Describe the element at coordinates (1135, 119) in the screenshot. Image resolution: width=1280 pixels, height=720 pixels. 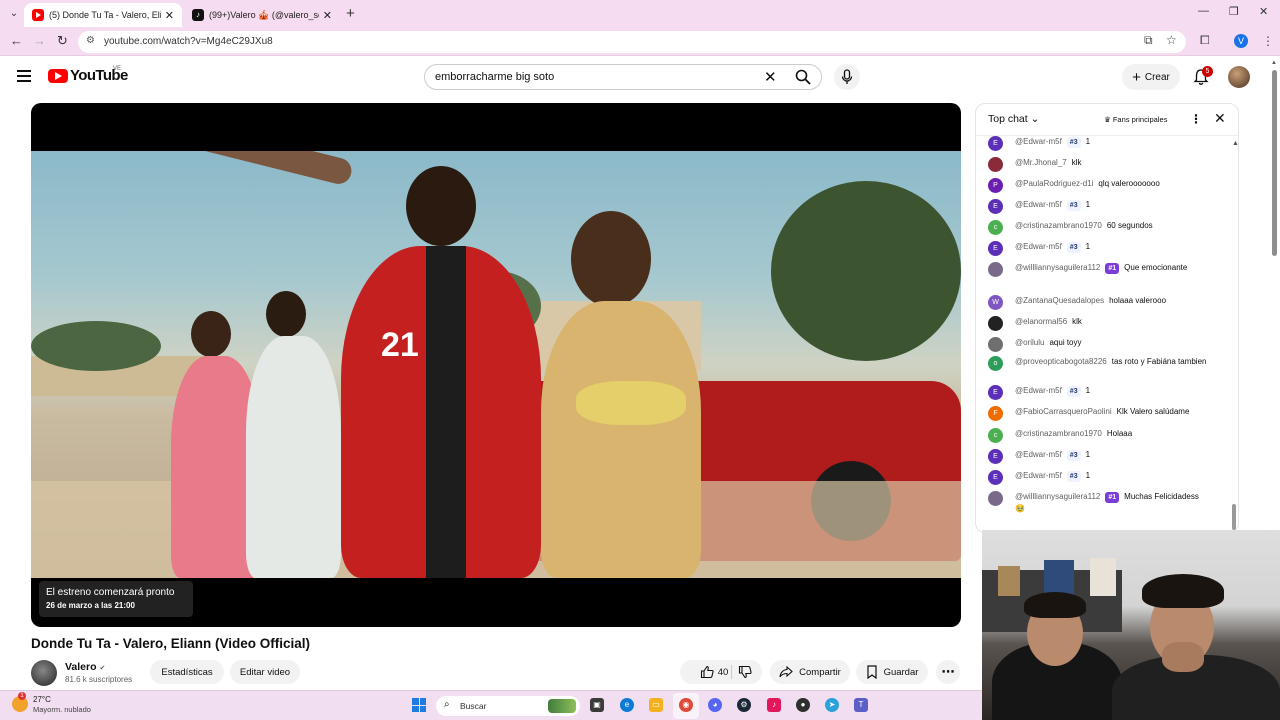
I see `fans-filter-button: ♛ Fans principales` at that location.